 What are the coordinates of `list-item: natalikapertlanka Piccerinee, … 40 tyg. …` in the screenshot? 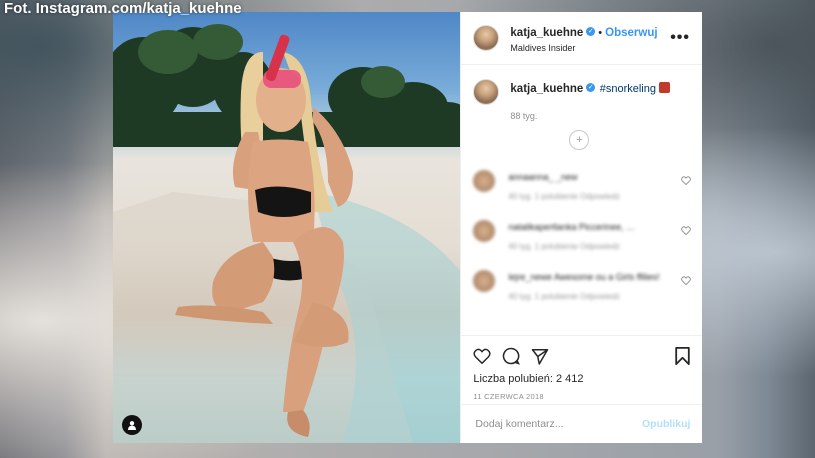 It's located at (582, 241).